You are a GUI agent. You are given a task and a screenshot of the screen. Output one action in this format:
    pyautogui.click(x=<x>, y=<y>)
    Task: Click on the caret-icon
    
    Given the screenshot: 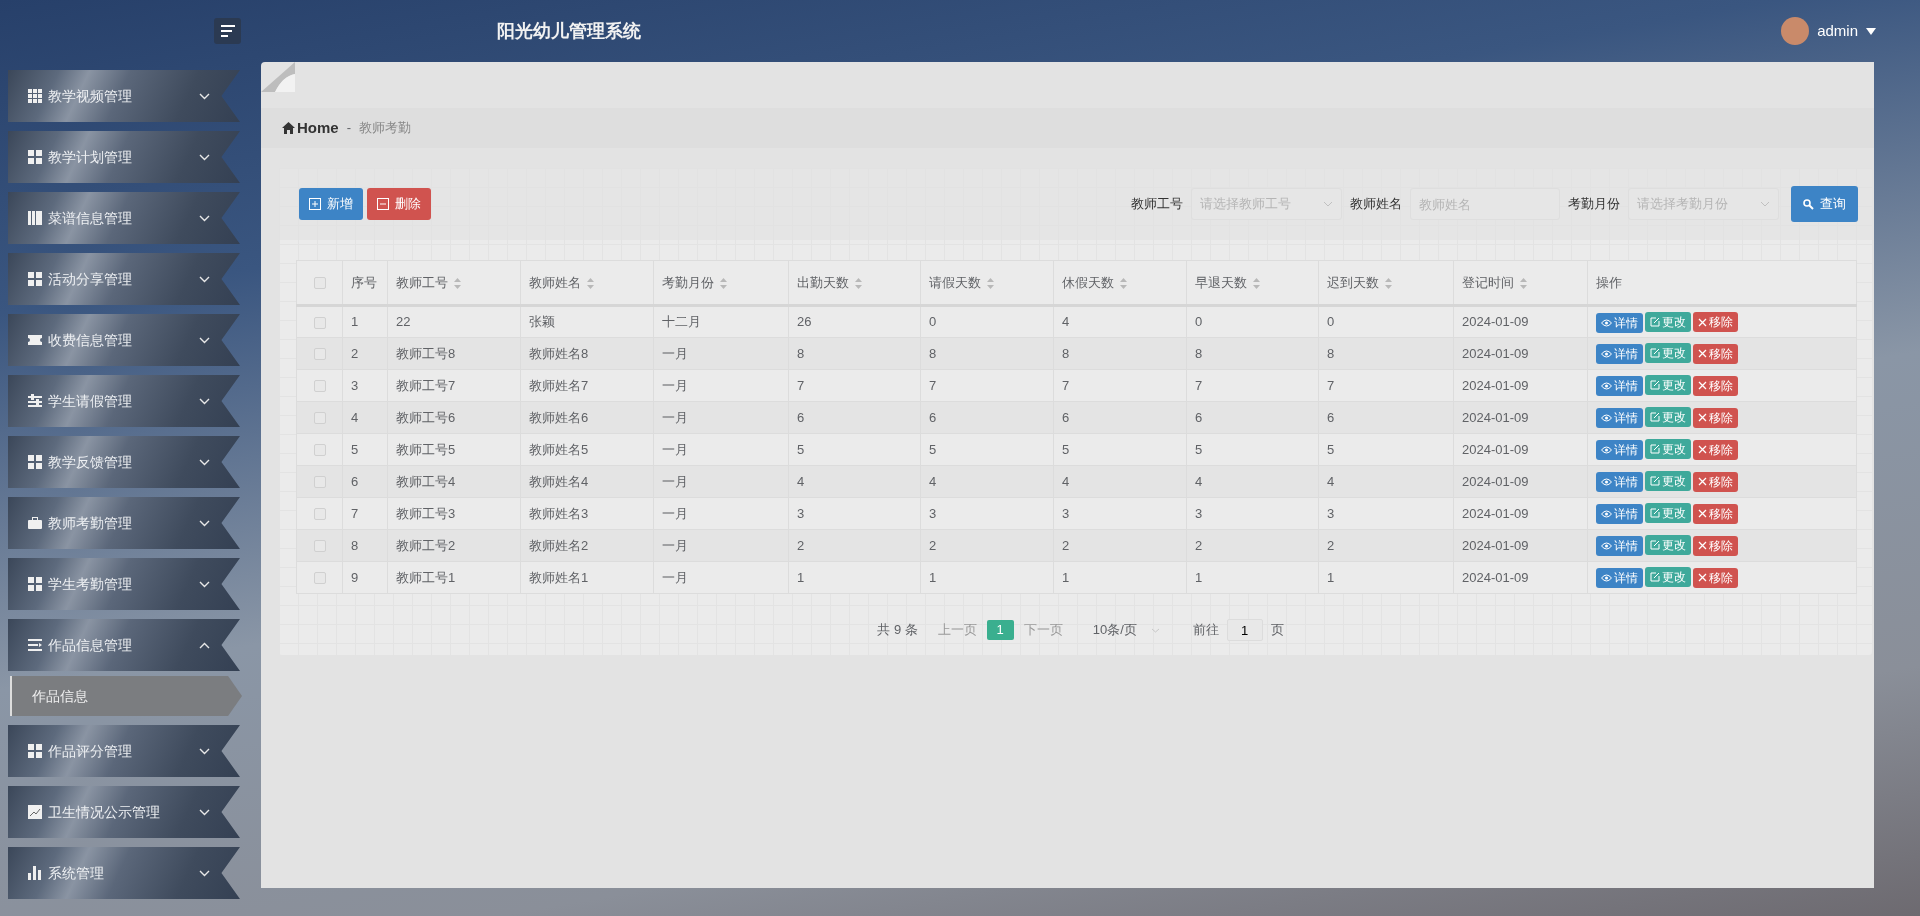 What is the action you would take?
    pyautogui.click(x=1871, y=31)
    